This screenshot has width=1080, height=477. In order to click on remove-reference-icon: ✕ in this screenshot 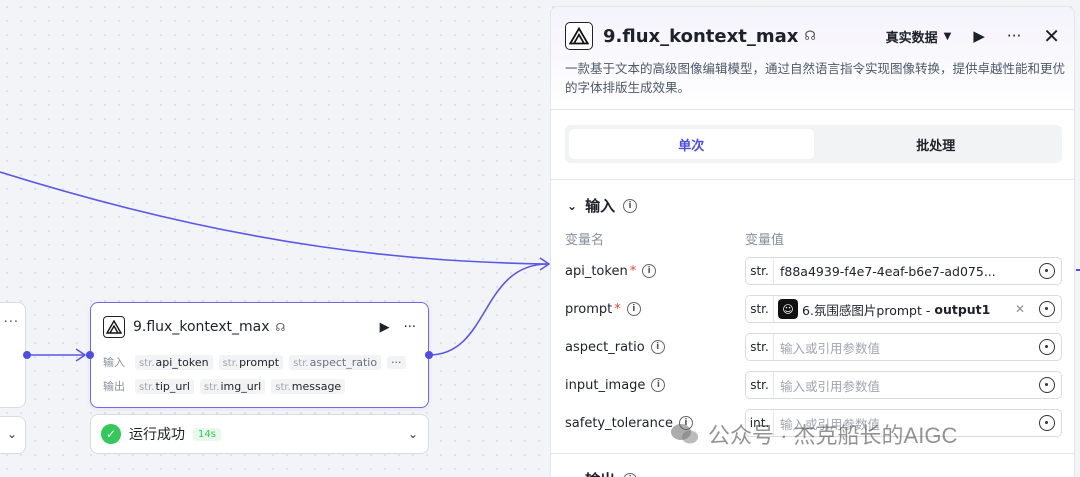, I will do `click(1020, 309)`.